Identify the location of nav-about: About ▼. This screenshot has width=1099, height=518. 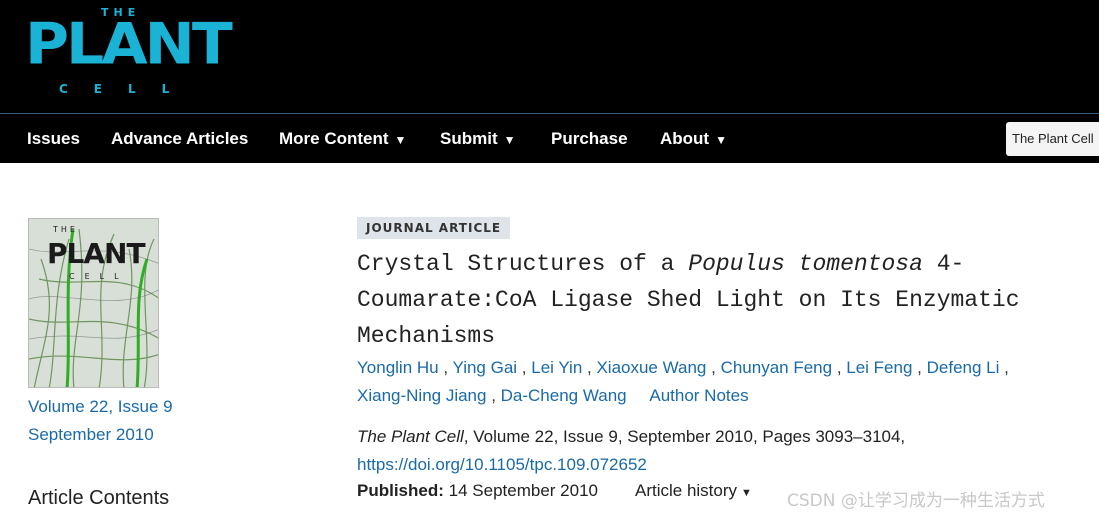
(693, 138).